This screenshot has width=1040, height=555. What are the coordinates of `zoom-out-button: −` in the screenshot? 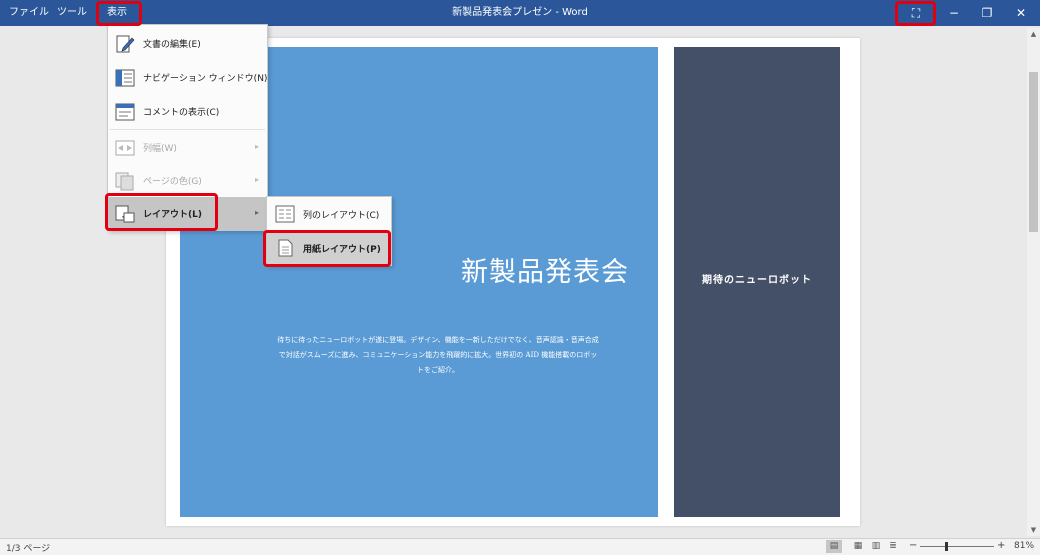 It's located at (913, 545).